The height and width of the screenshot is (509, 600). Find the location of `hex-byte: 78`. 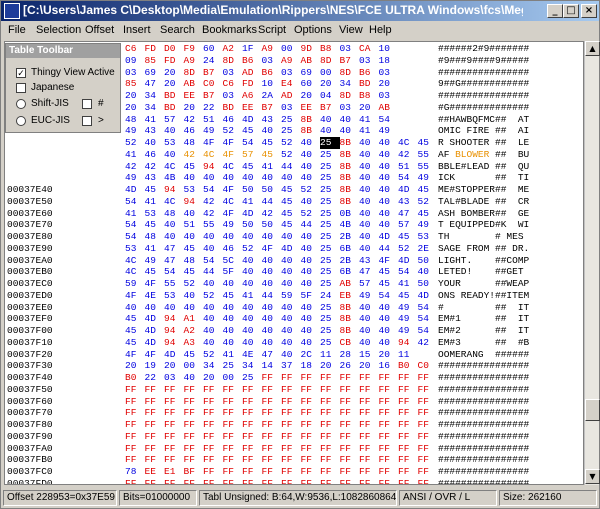

hex-byte: 78 is located at coordinates (135, 472).